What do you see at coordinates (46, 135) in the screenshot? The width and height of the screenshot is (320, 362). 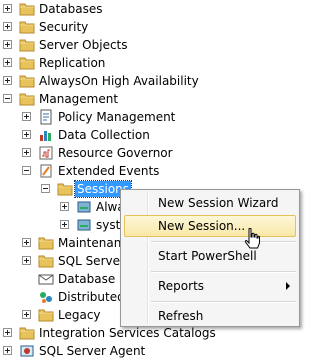 I see `data-collection-icon` at bounding box center [46, 135].